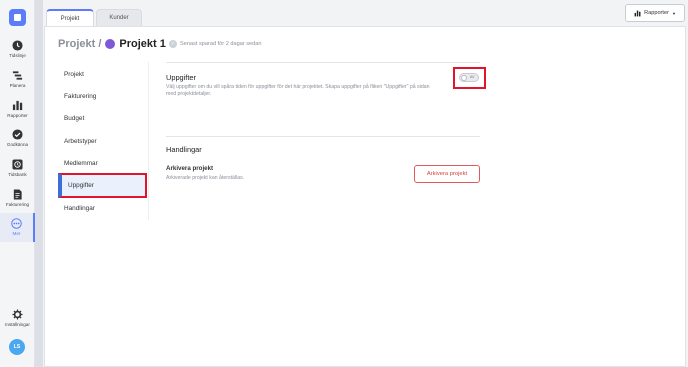 The image size is (688, 367). I want to click on breadcrumb-current: Projekt 1, so click(142, 44).